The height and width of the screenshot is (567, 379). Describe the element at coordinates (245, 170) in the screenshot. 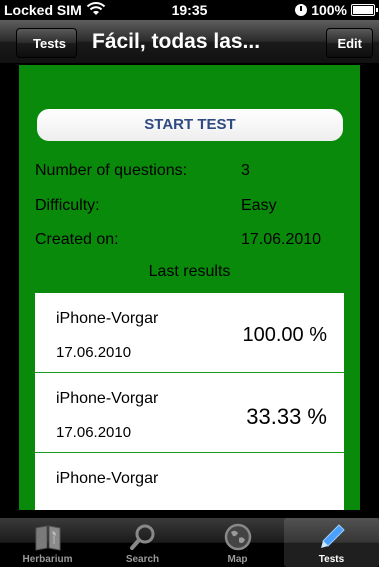

I see `questions-count-value: 3` at that location.